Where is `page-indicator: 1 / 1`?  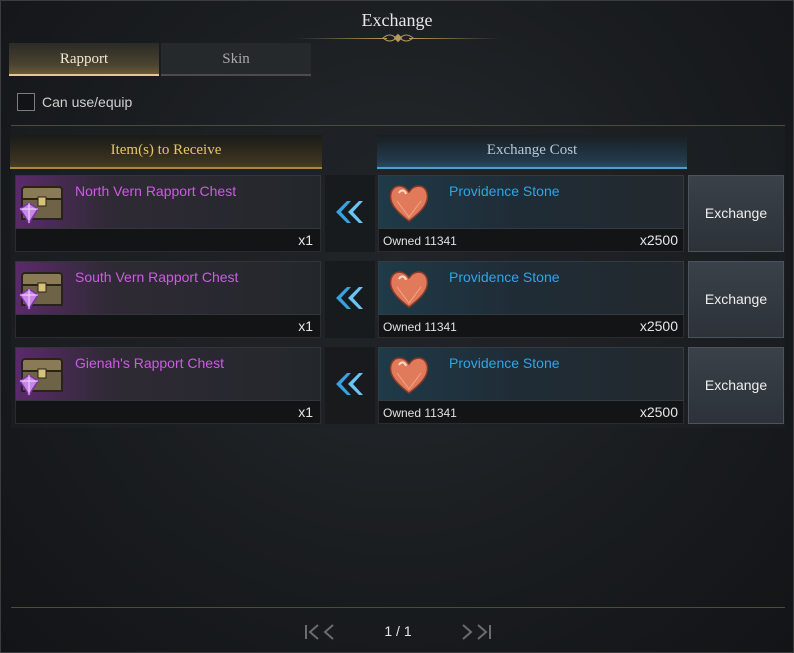
page-indicator: 1 / 1 is located at coordinates (398, 631).